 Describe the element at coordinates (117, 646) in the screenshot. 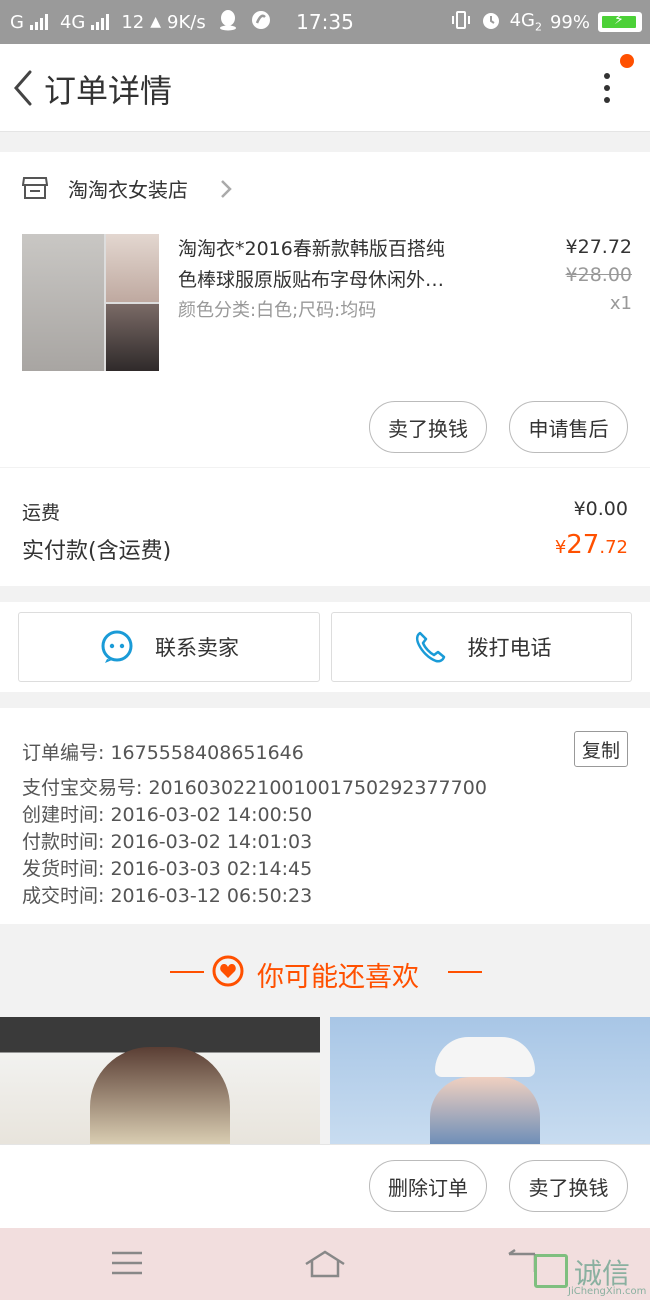

I see `chat-bubble-icon` at that location.